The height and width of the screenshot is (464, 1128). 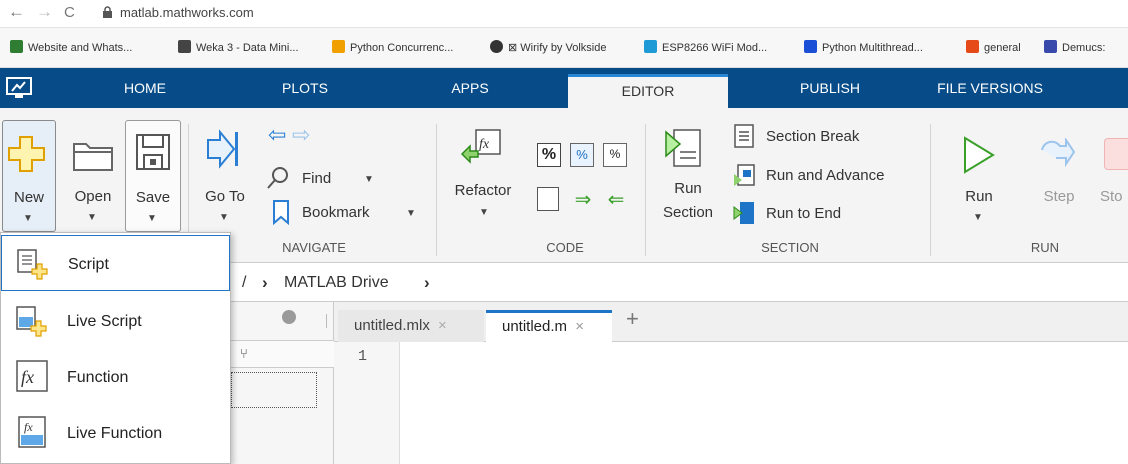 I want to click on go-to-icon, so click(x=223, y=149).